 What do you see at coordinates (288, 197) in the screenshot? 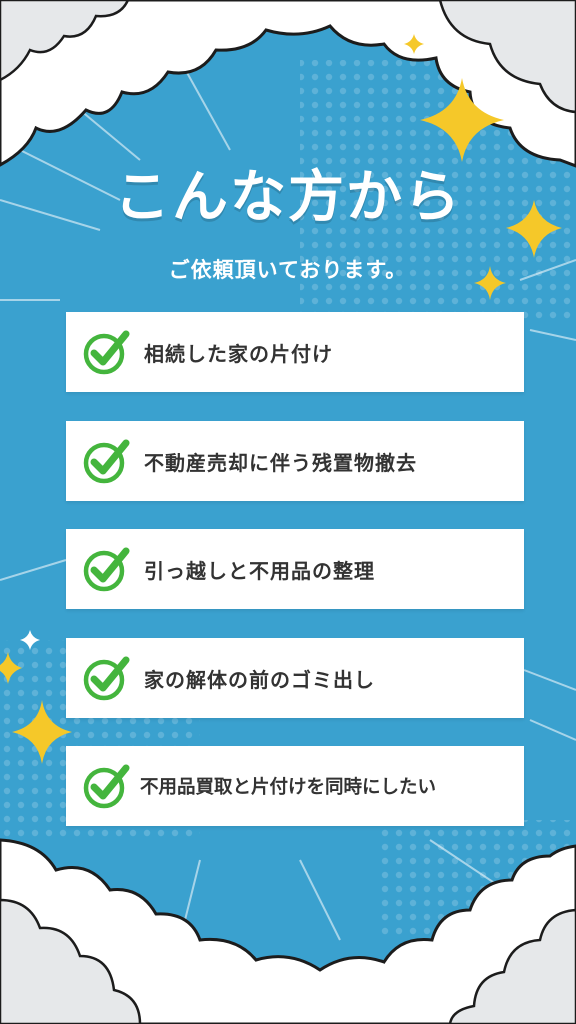
I see `page-title: こんな方から` at bounding box center [288, 197].